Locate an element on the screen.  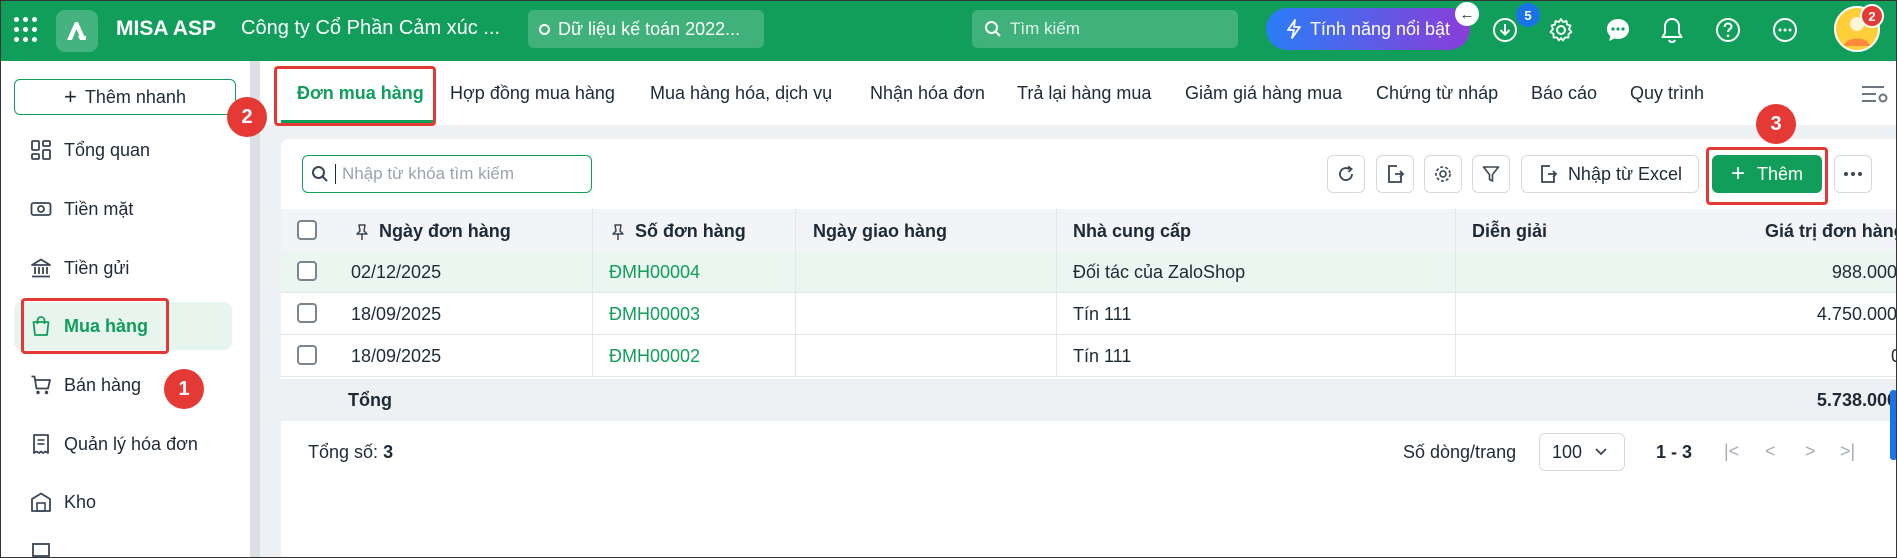
column-order-value: Giá trị đơn hàng is located at coordinates (1831, 231).